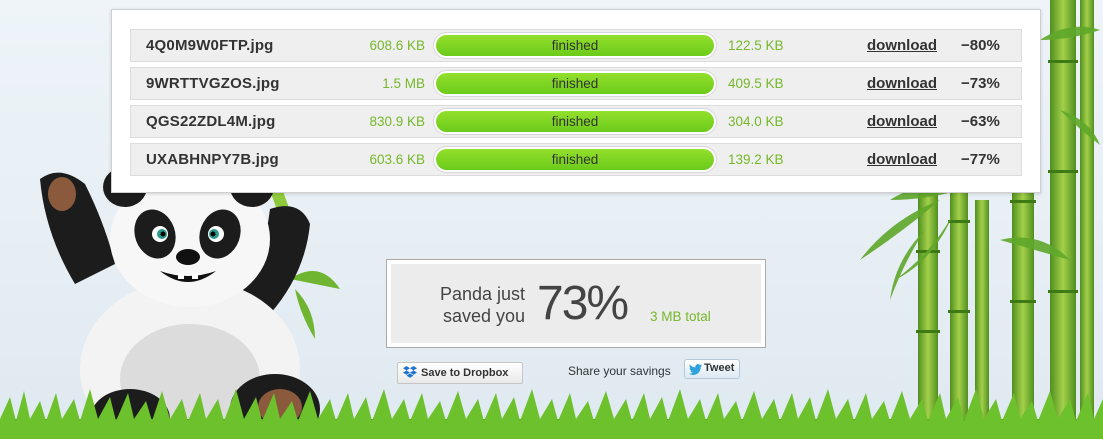 This screenshot has width=1103, height=439. I want to click on save-to-dropbox-button: Save to Dropbox, so click(460, 373).